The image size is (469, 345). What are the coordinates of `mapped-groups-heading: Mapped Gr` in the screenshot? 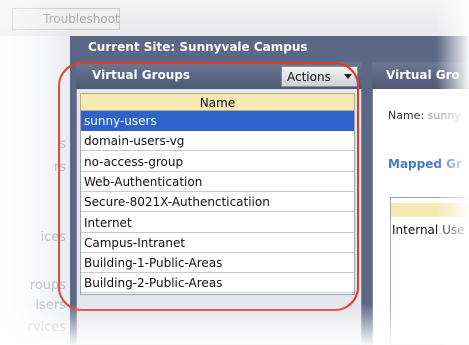 It's located at (425, 164).